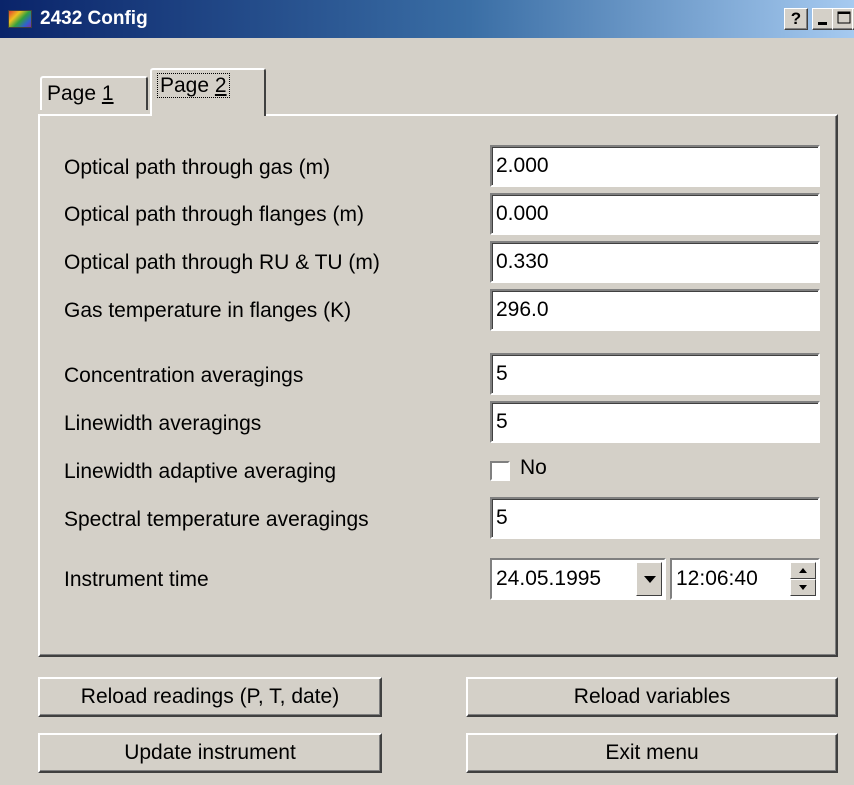 The width and height of the screenshot is (854, 785). Describe the element at coordinates (652, 753) in the screenshot. I see `exit-menu-button: Exit menu` at that location.